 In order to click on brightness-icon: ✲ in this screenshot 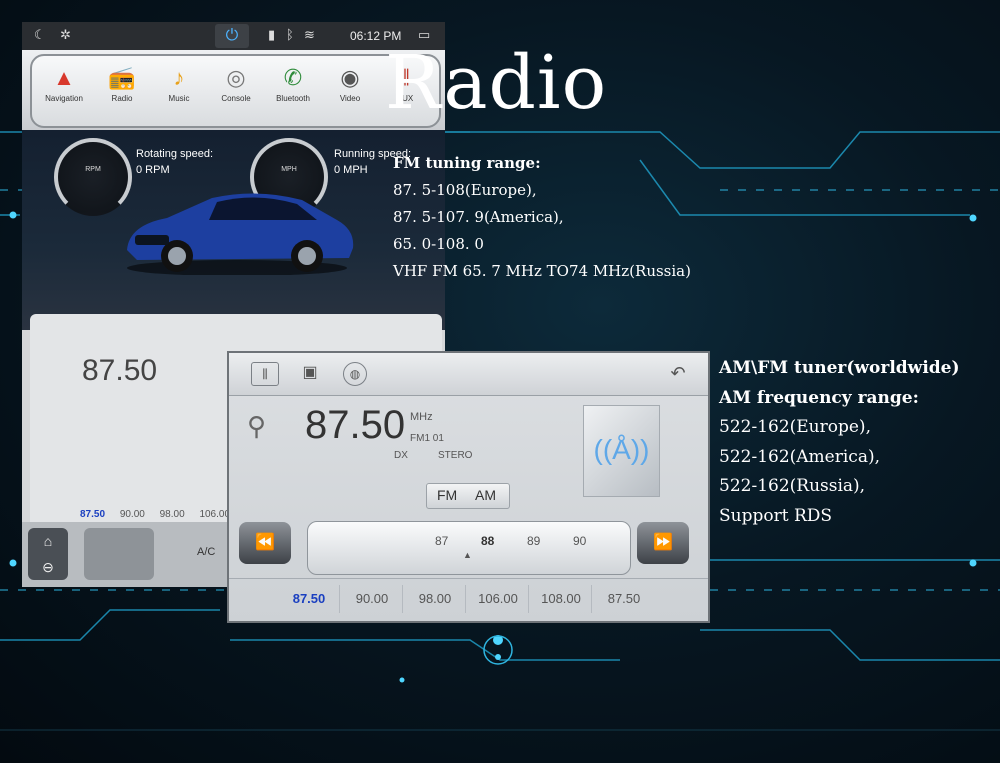, I will do `click(65, 35)`.